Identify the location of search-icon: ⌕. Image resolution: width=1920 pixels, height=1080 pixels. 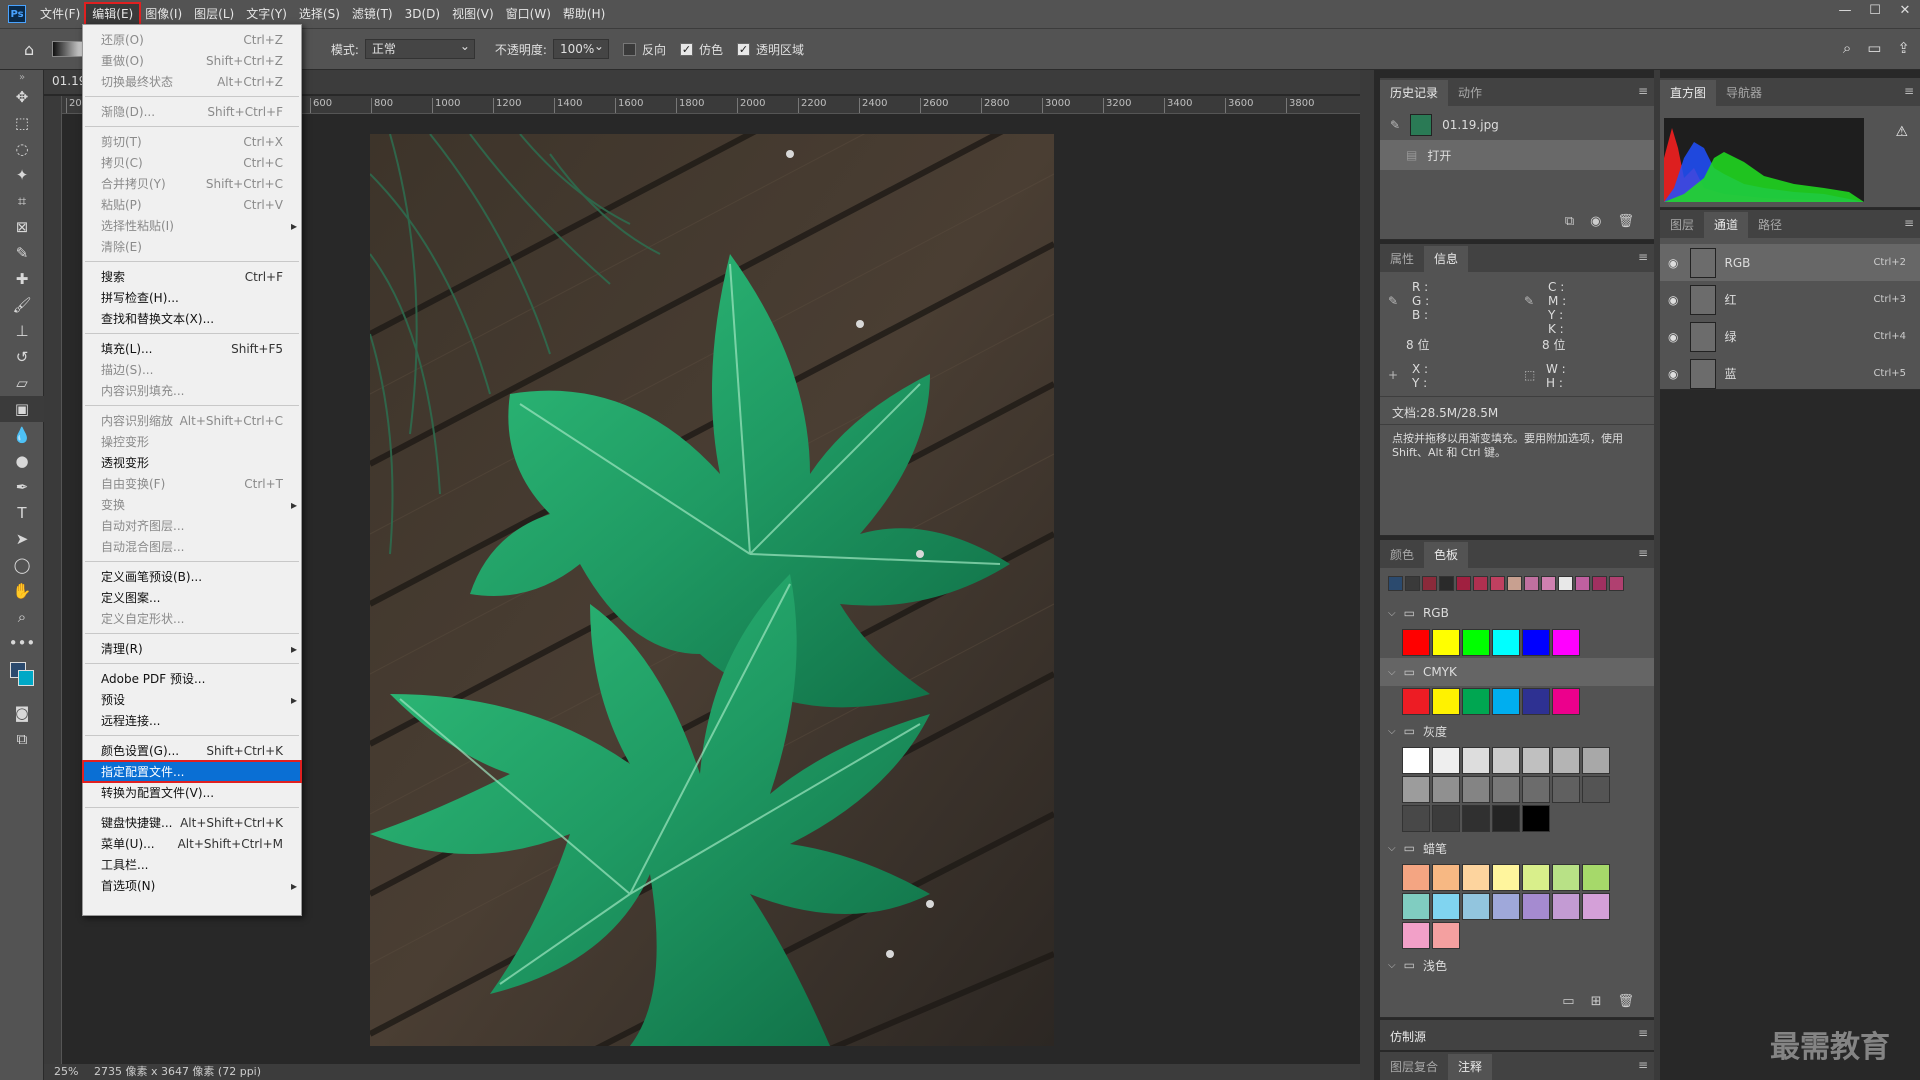
(1847, 48).